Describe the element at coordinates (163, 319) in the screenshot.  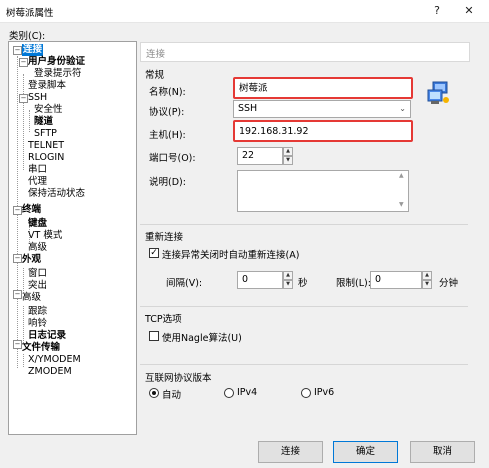
I see `tcp-section-title: TCP选项` at that location.